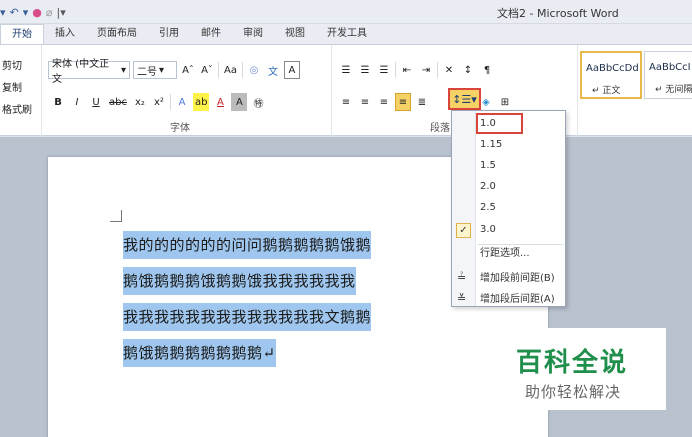  I want to click on decrease-indent-icon: ⇤, so click(407, 70).